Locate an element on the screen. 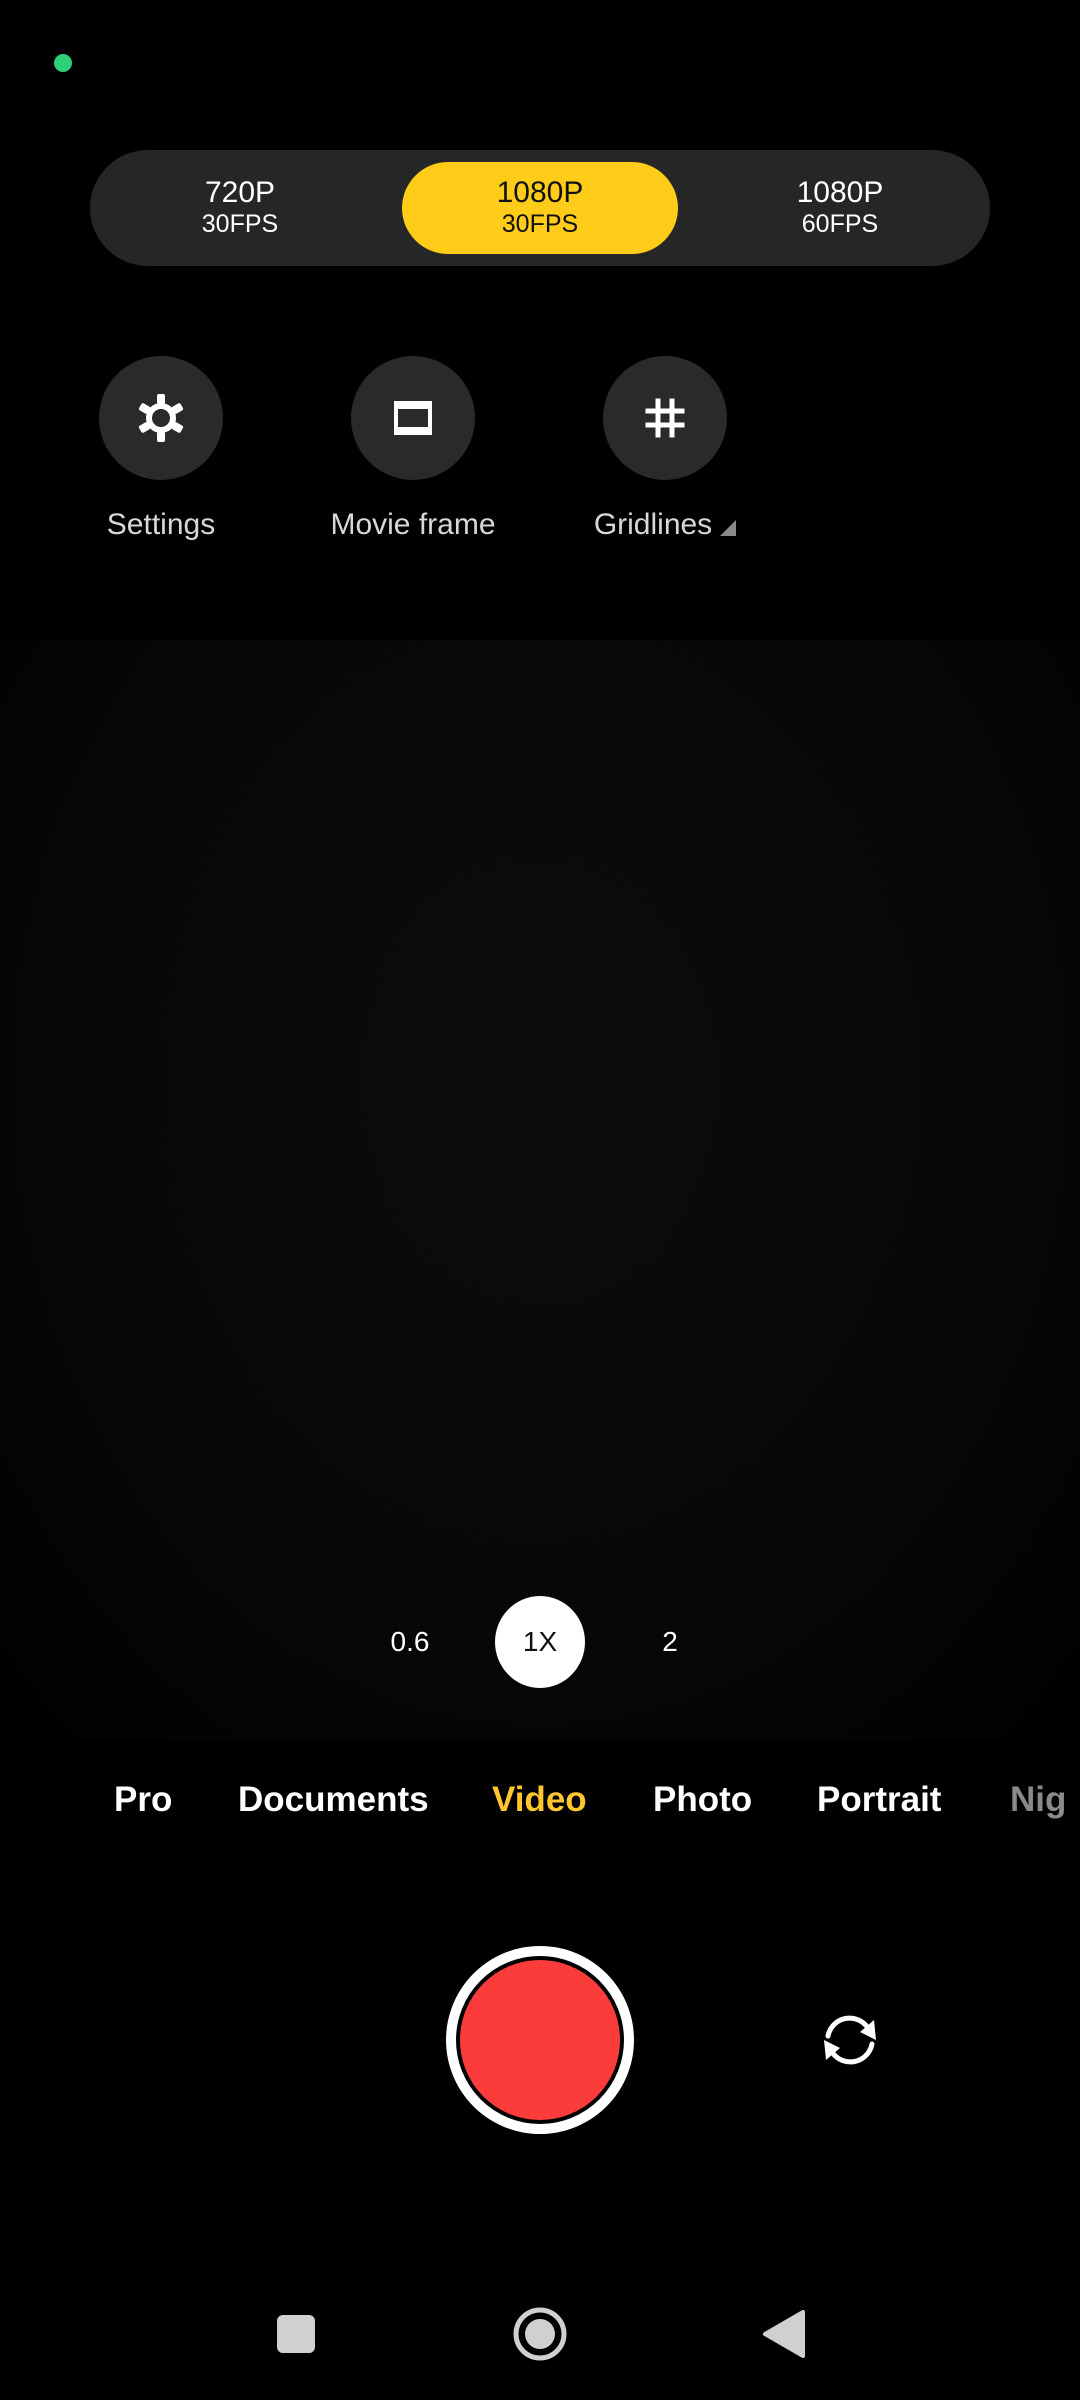 This screenshot has width=1080, height=2400. record-button-core is located at coordinates (540, 2040).